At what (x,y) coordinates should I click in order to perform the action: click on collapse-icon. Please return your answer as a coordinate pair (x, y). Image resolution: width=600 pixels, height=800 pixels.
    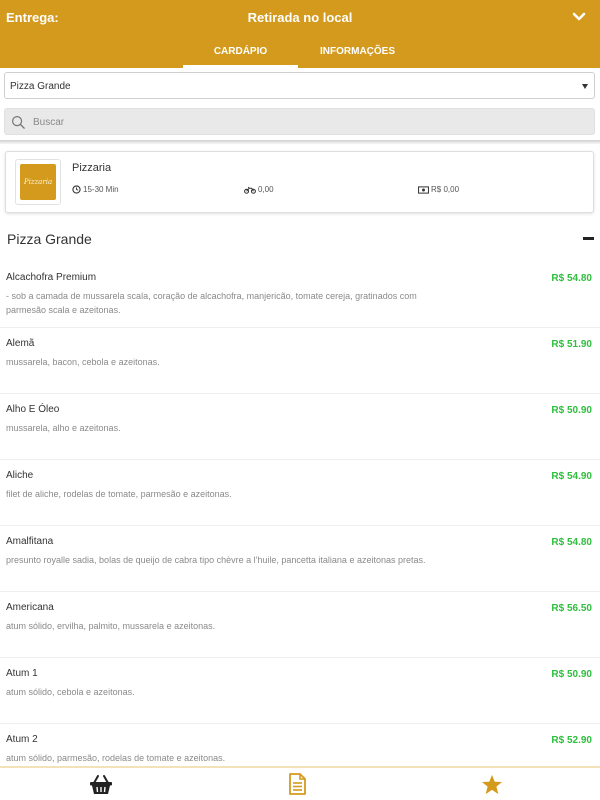
    Looking at the image, I should click on (588, 238).